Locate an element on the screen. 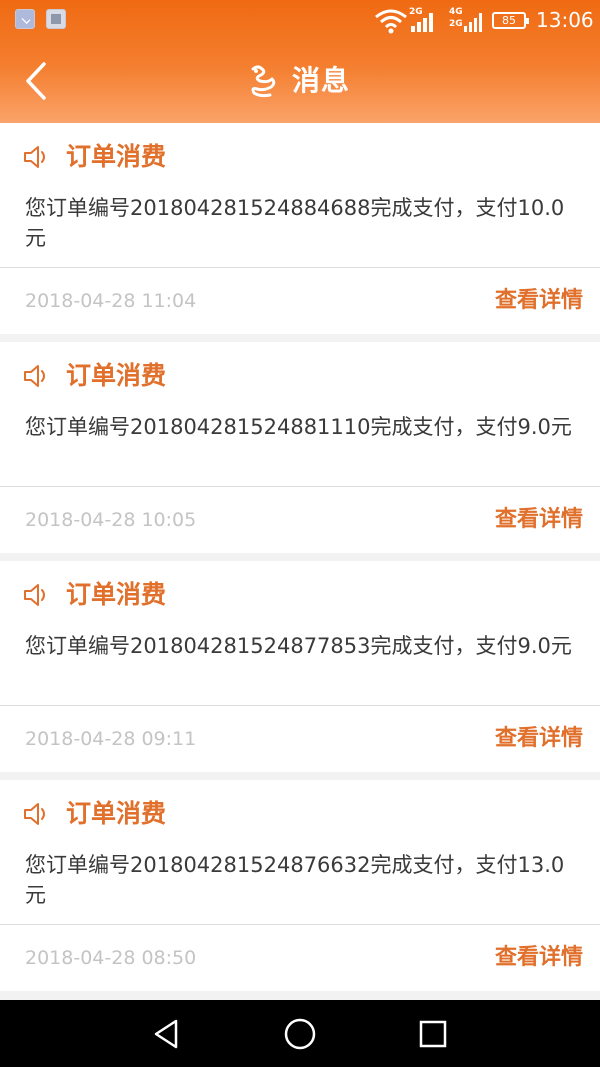 The image size is (600, 1067). network-4g-label: 4G is located at coordinates (456, 12).